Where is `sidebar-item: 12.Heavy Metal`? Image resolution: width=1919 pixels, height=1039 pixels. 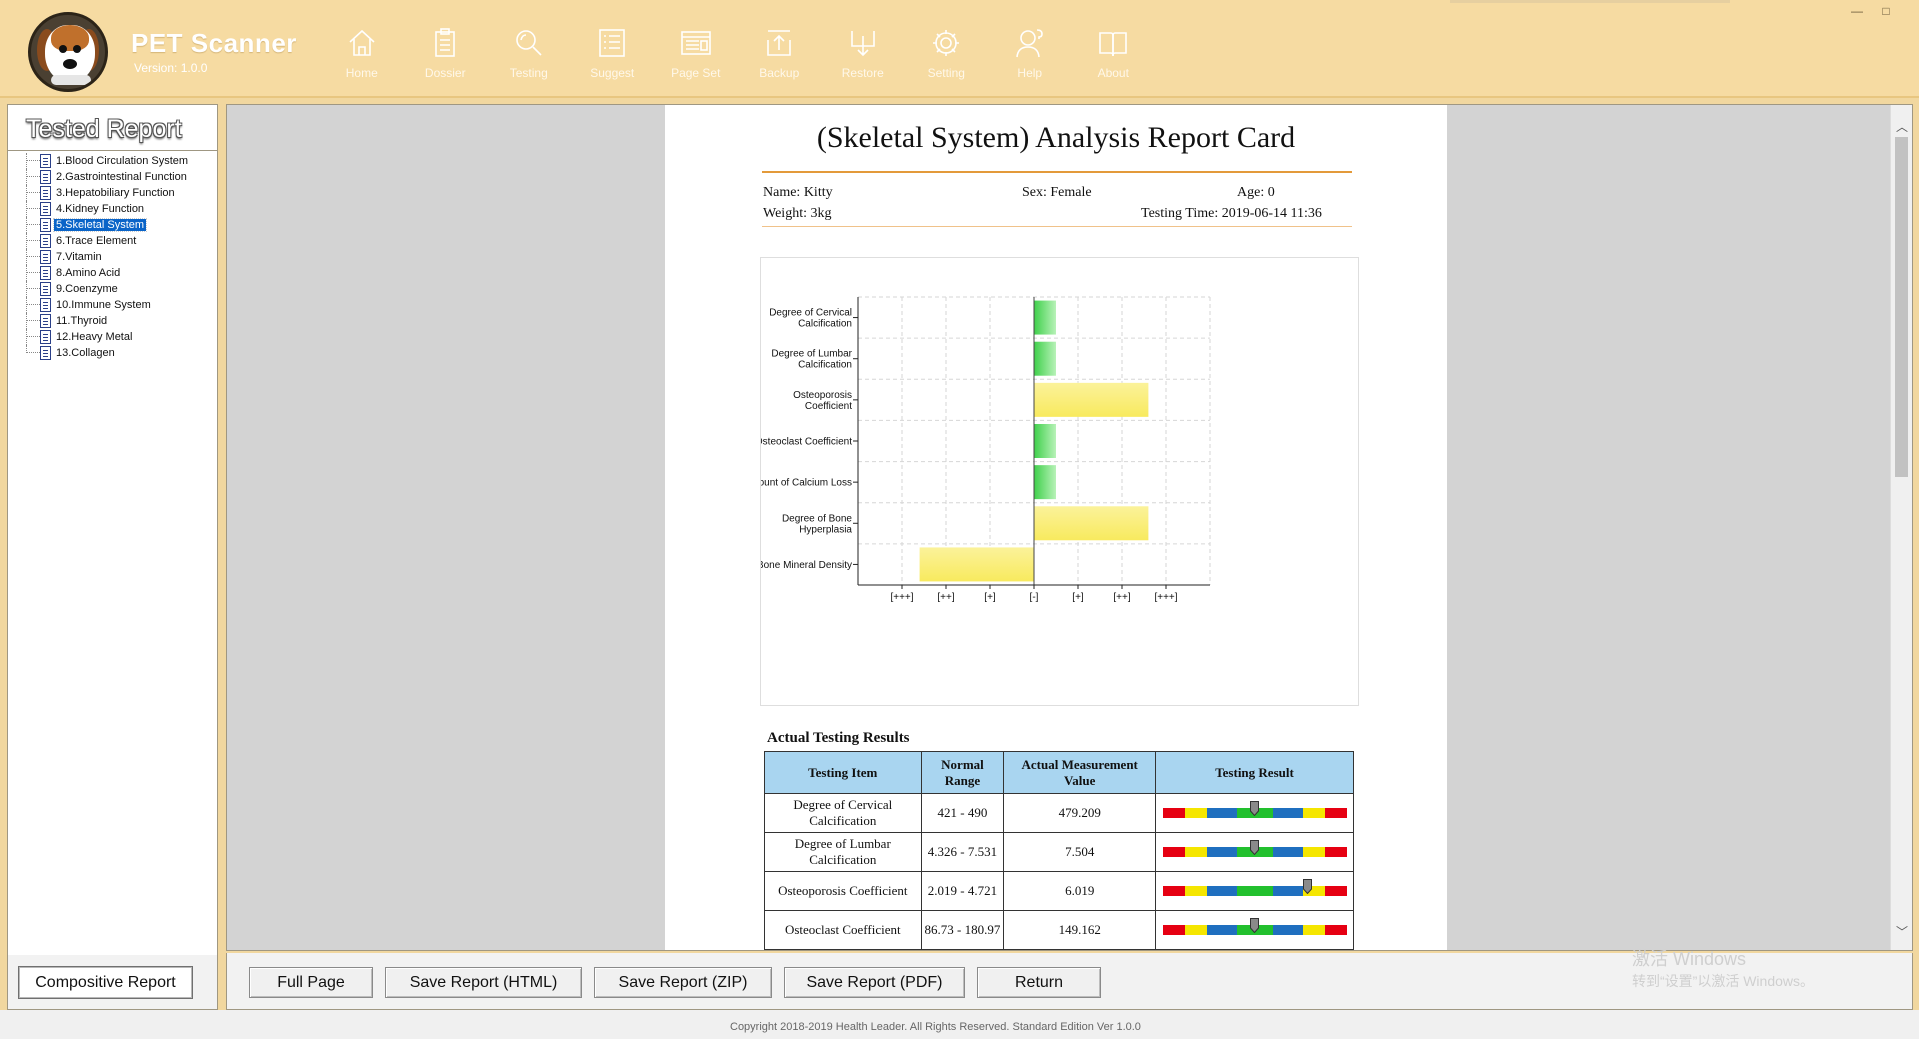
sidebar-item: 12.Heavy Metal is located at coordinates (114, 337).